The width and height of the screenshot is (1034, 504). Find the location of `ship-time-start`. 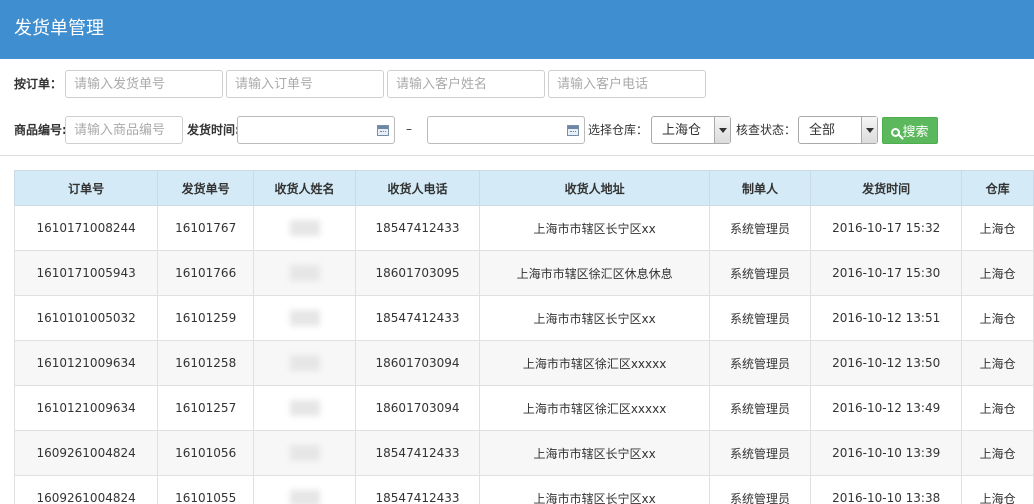

ship-time-start is located at coordinates (316, 130).